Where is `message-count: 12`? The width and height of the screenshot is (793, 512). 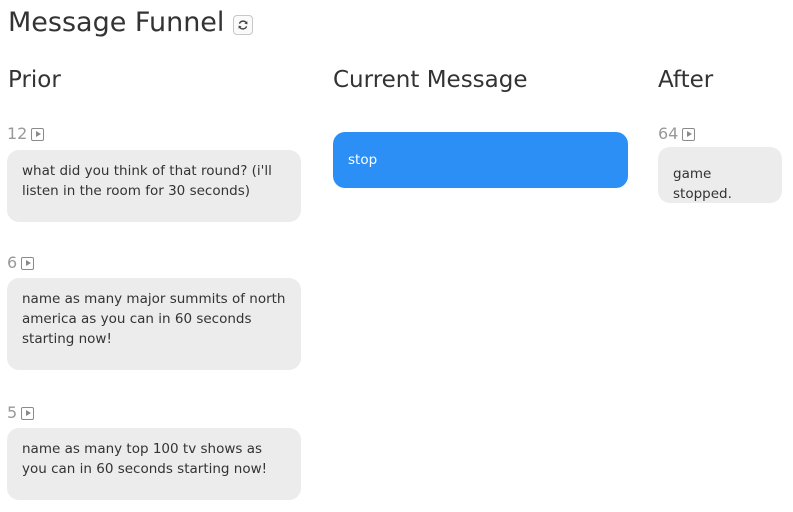
message-count: 12 is located at coordinates (17, 133).